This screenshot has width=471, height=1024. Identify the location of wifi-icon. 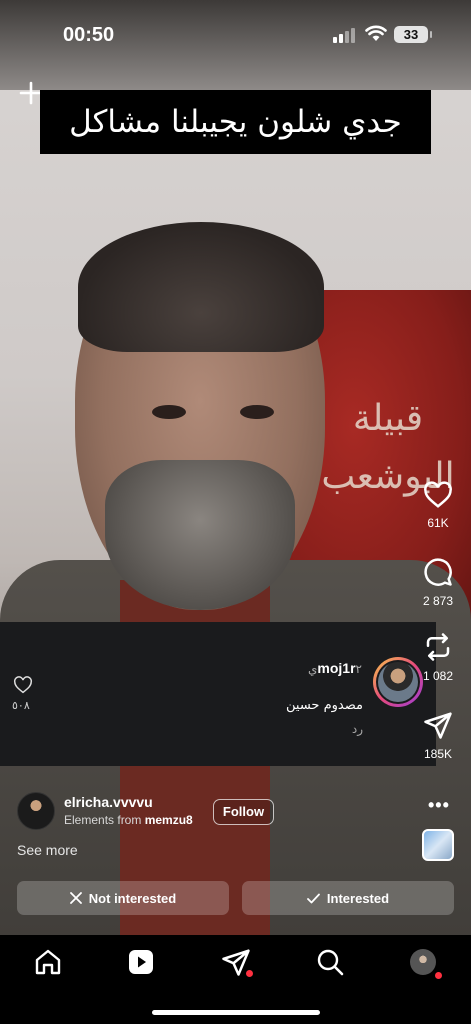
(376, 33).